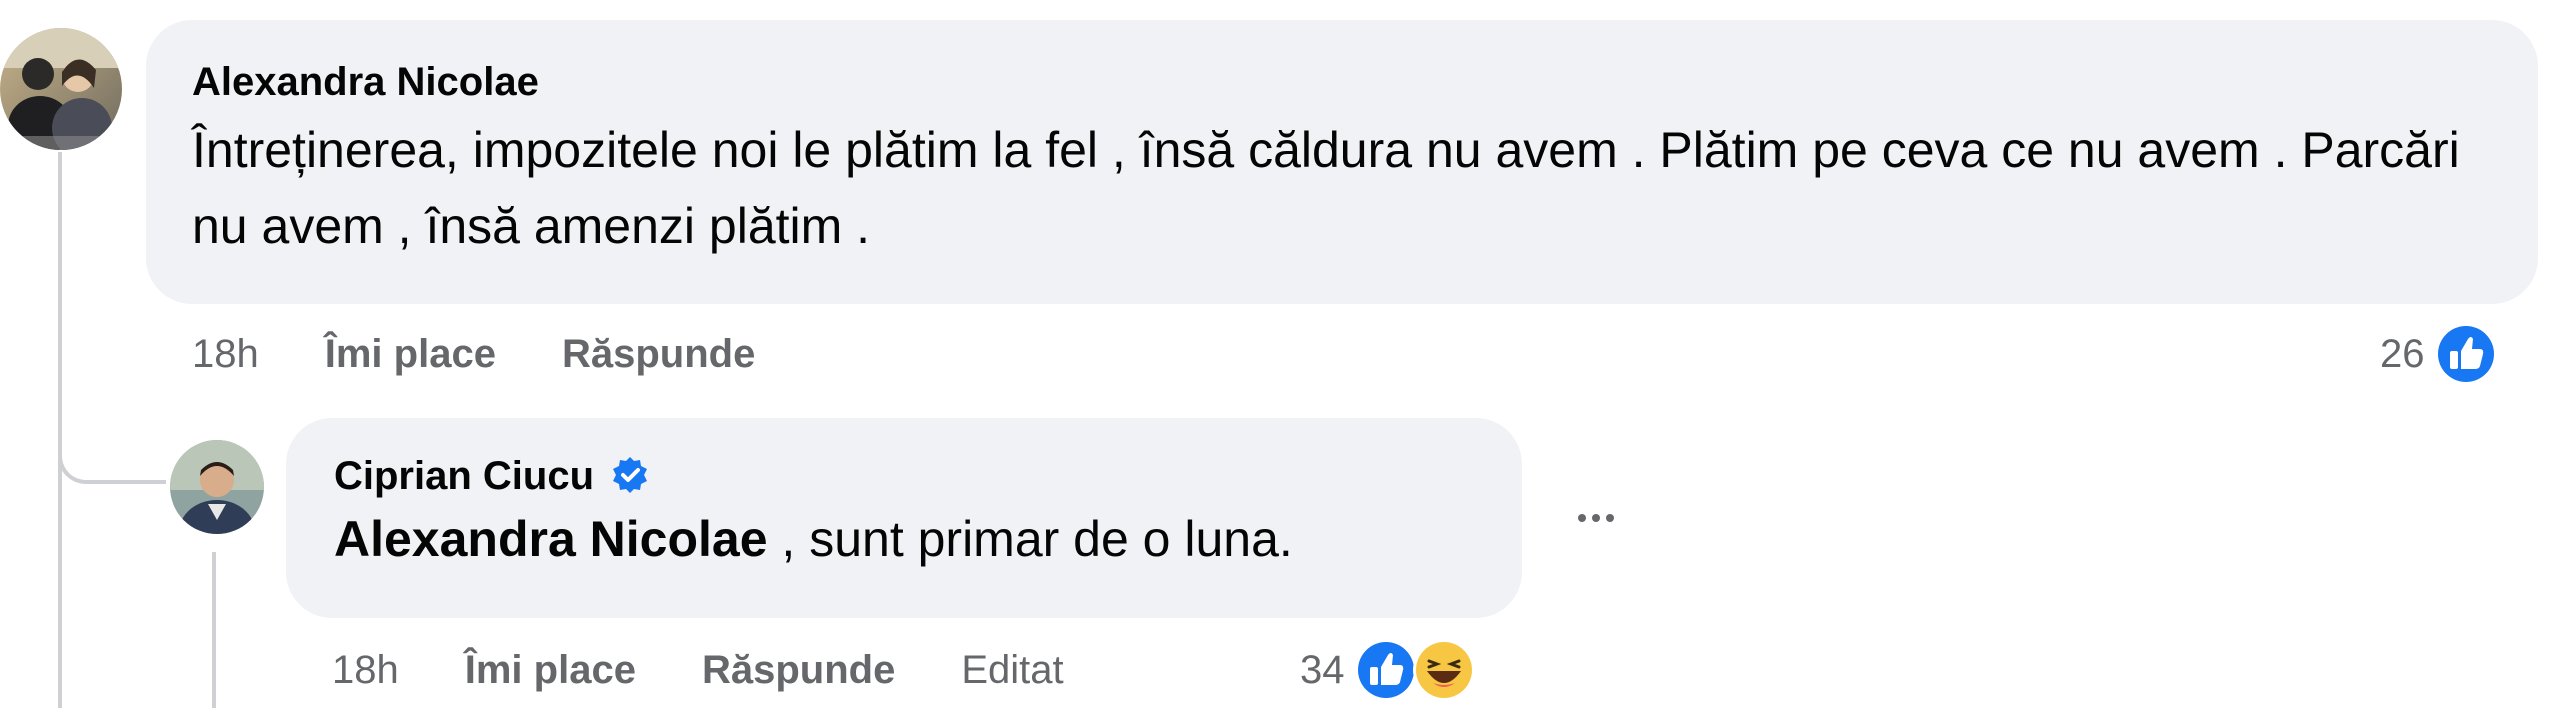 This screenshot has width=2560, height=708. What do you see at coordinates (506, 354) in the screenshot?
I see `comment-actions: 18h Îmi place Răspunde` at bounding box center [506, 354].